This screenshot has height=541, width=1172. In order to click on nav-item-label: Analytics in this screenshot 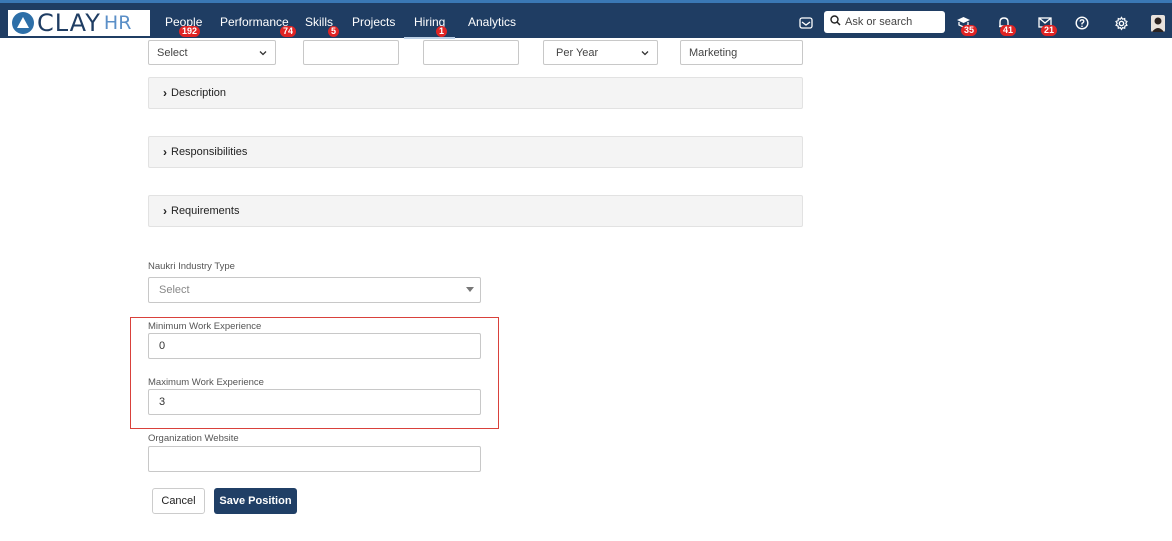, I will do `click(492, 22)`.